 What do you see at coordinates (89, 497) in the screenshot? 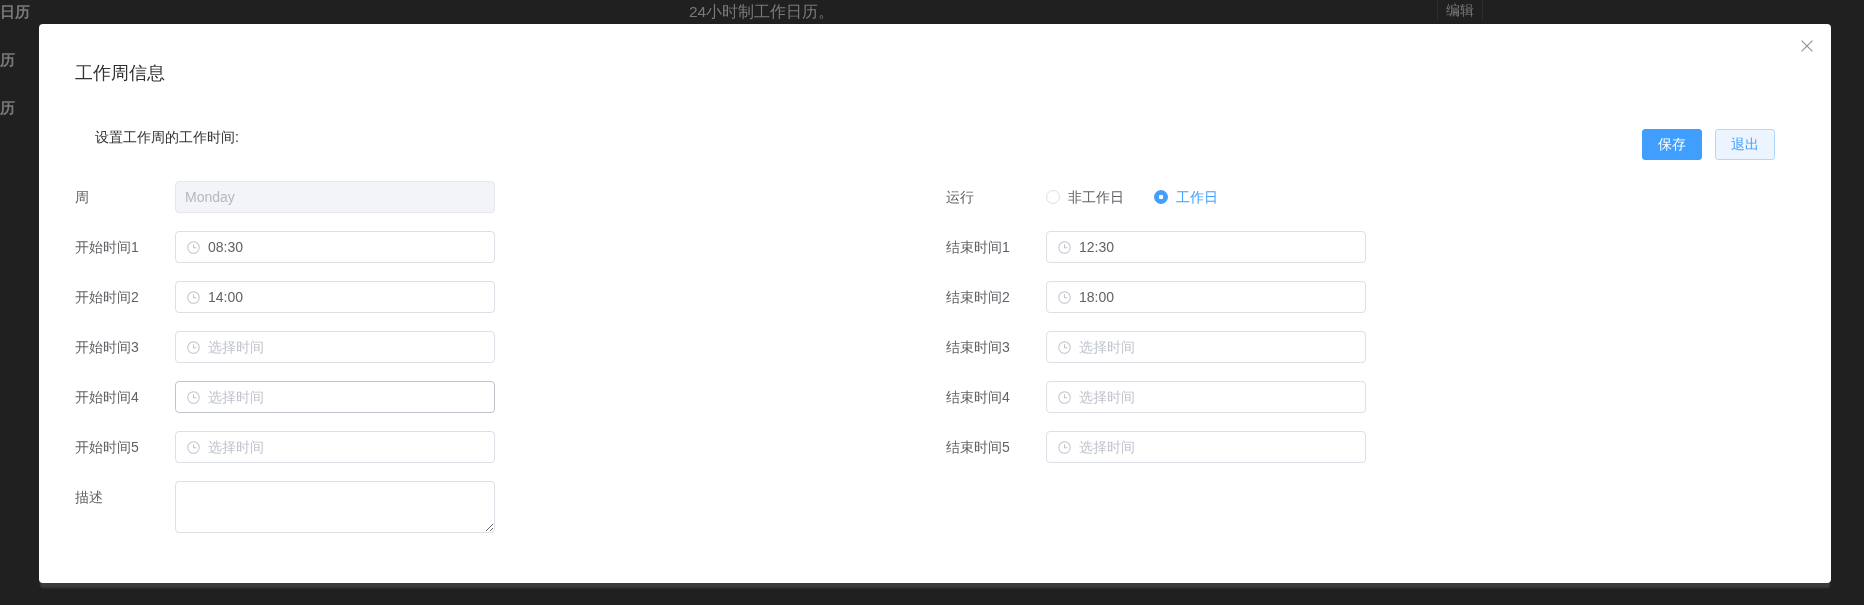
I see `field-label: 描述` at bounding box center [89, 497].